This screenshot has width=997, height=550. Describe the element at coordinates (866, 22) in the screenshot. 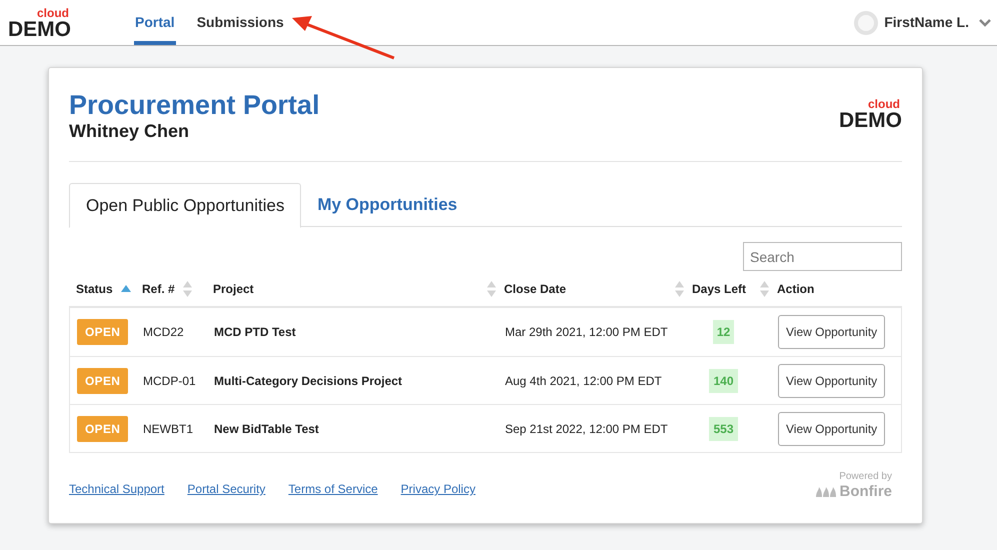

I see `avatar-icon` at that location.